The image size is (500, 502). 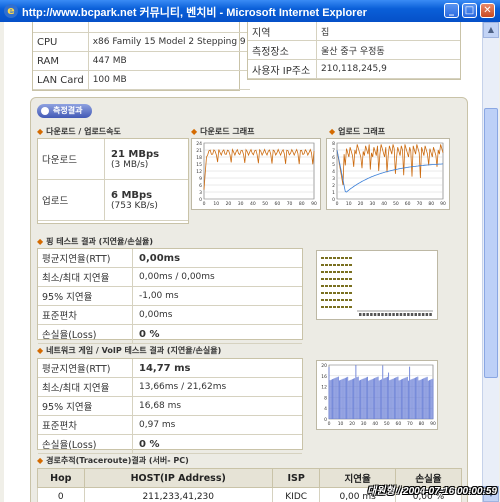 I want to click on system-row-ip: 사용자 IP주소 210,118,245,9, so click(x=354, y=69).